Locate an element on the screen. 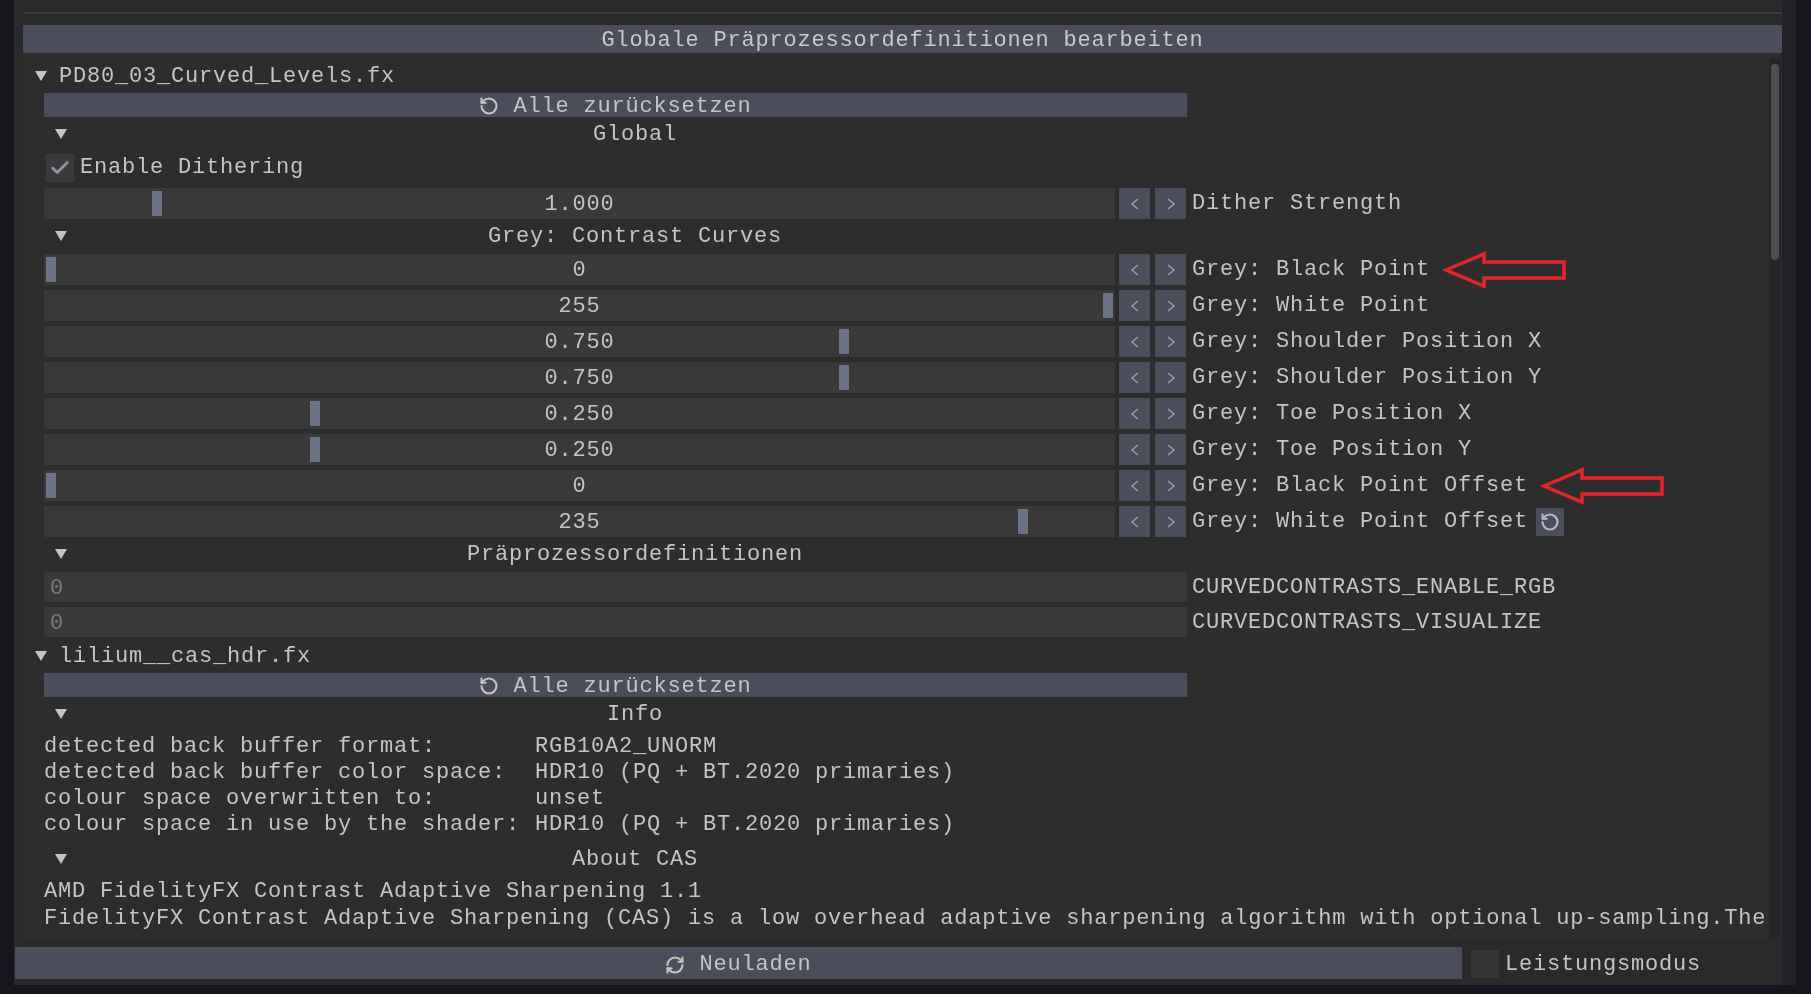 Image resolution: width=1811 pixels, height=994 pixels. slider-label: Grey: White Point is located at coordinates (1311, 305).